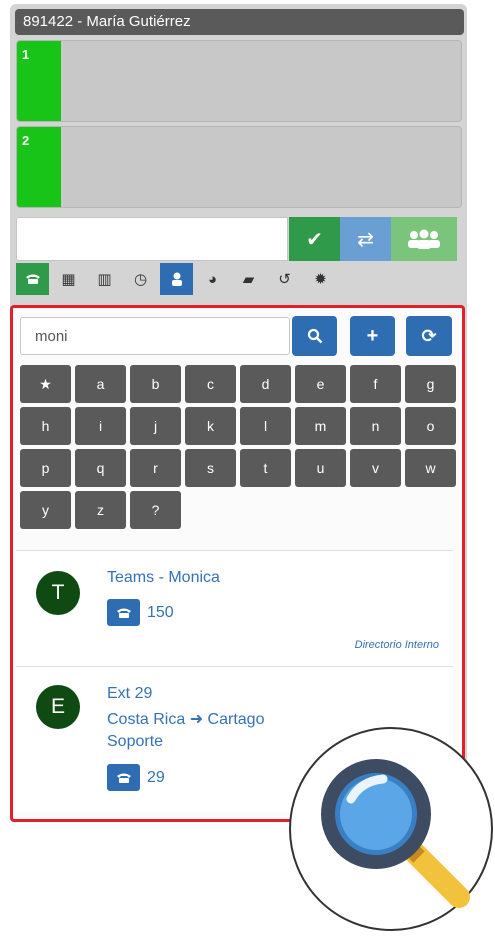  I want to click on user-icon, so click(176, 279).